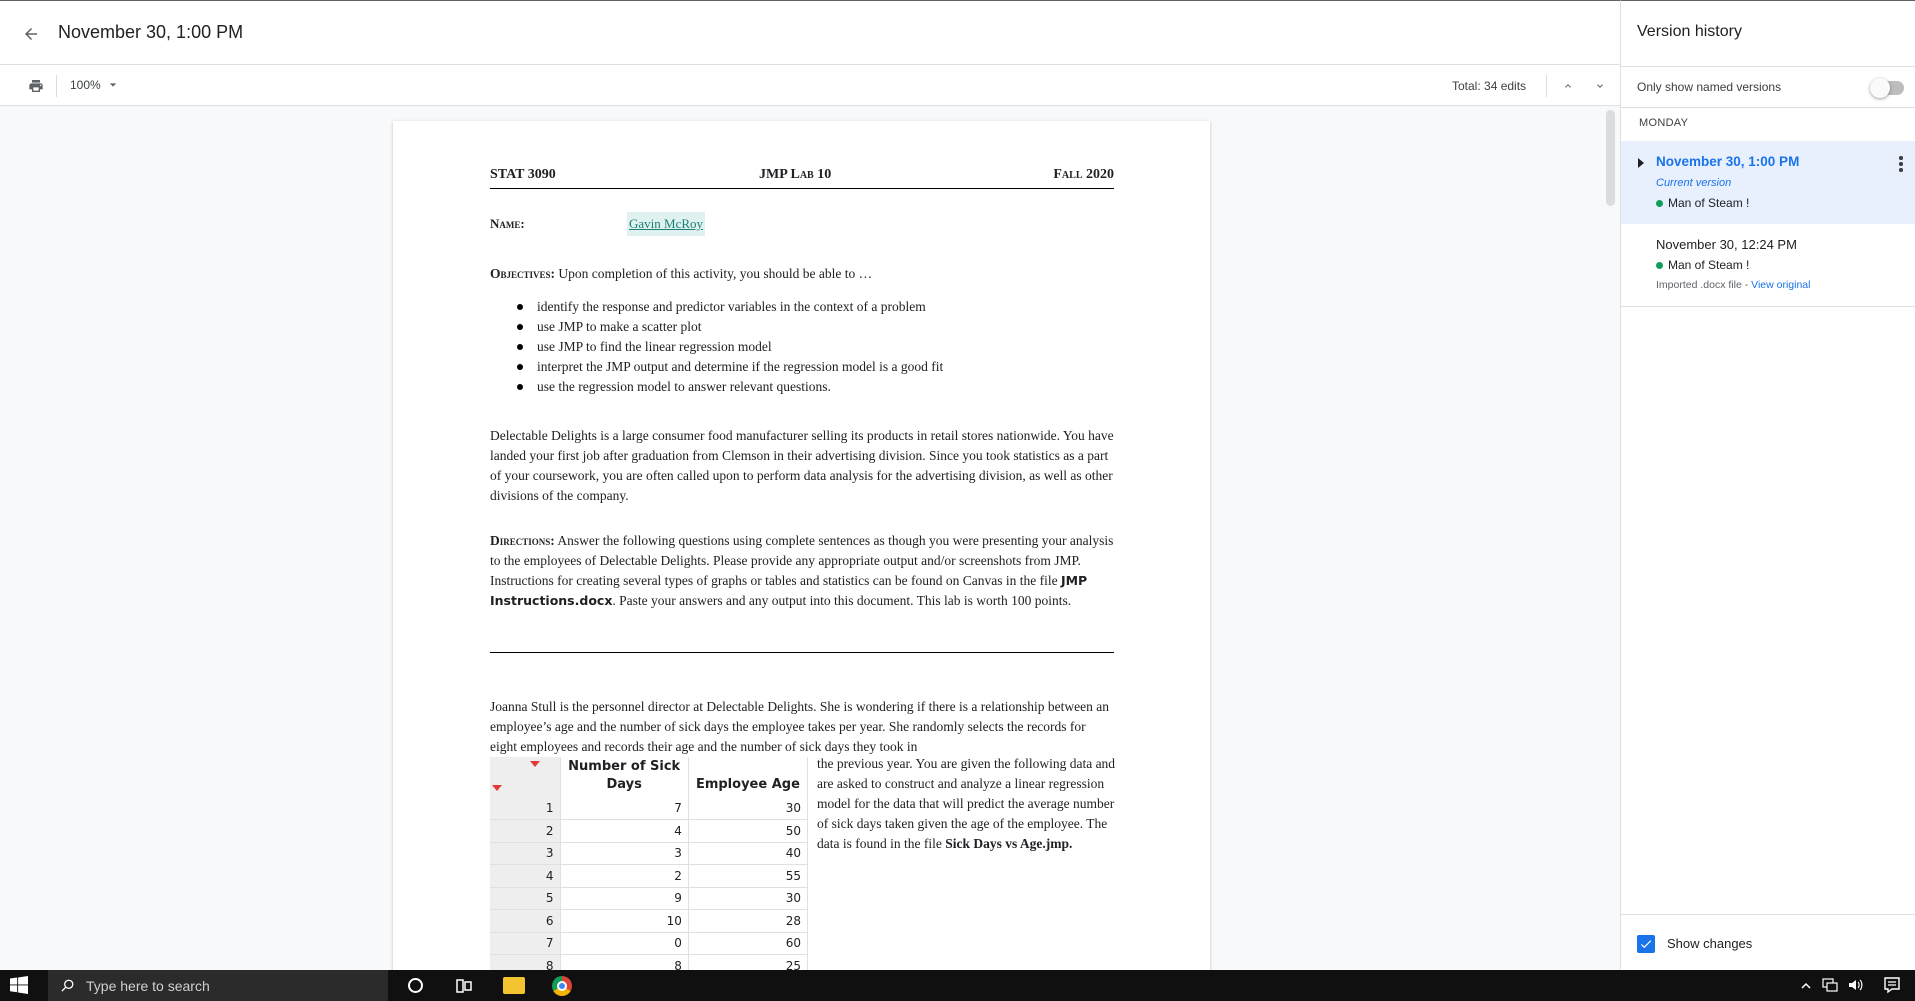  What do you see at coordinates (1728, 161) in the screenshot?
I see `version-time: November 30, 1:00 PM` at bounding box center [1728, 161].